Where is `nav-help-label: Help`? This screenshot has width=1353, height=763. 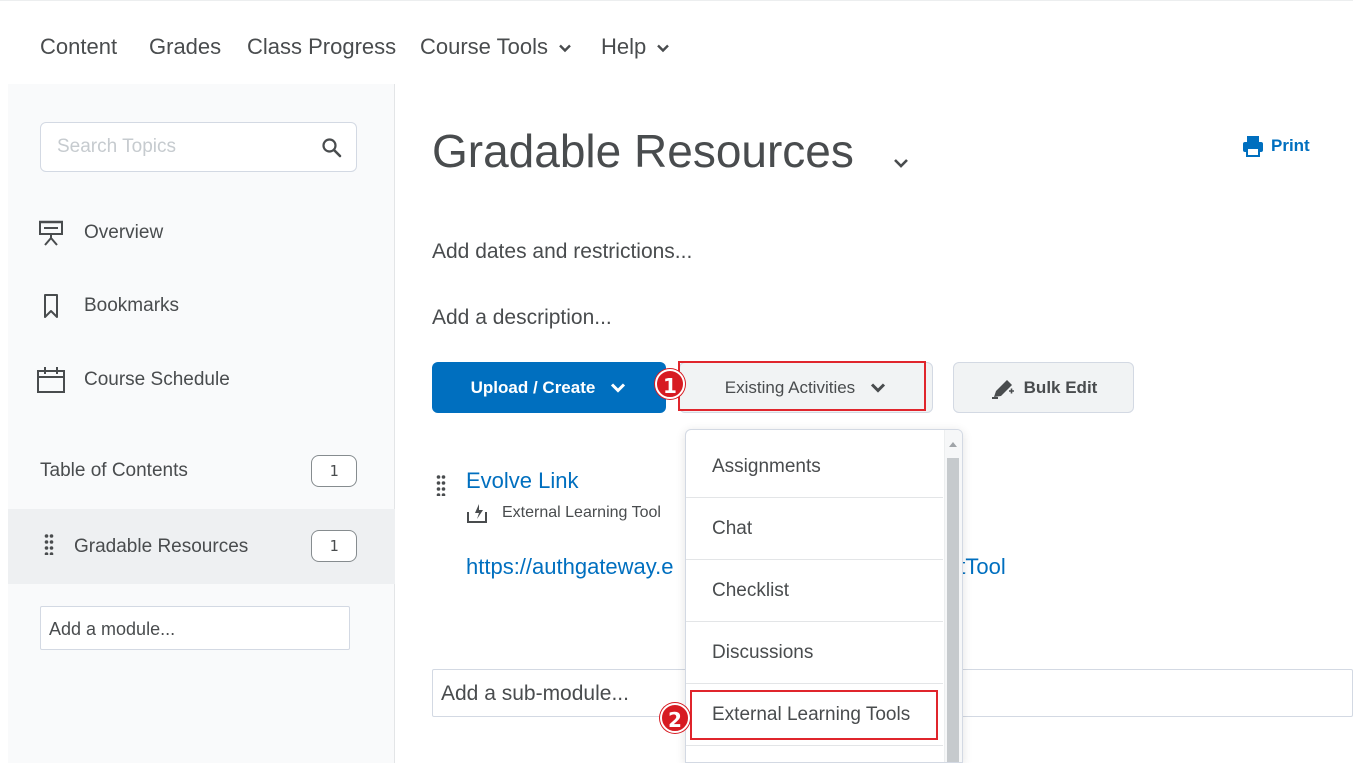
nav-help-label: Help is located at coordinates (624, 46).